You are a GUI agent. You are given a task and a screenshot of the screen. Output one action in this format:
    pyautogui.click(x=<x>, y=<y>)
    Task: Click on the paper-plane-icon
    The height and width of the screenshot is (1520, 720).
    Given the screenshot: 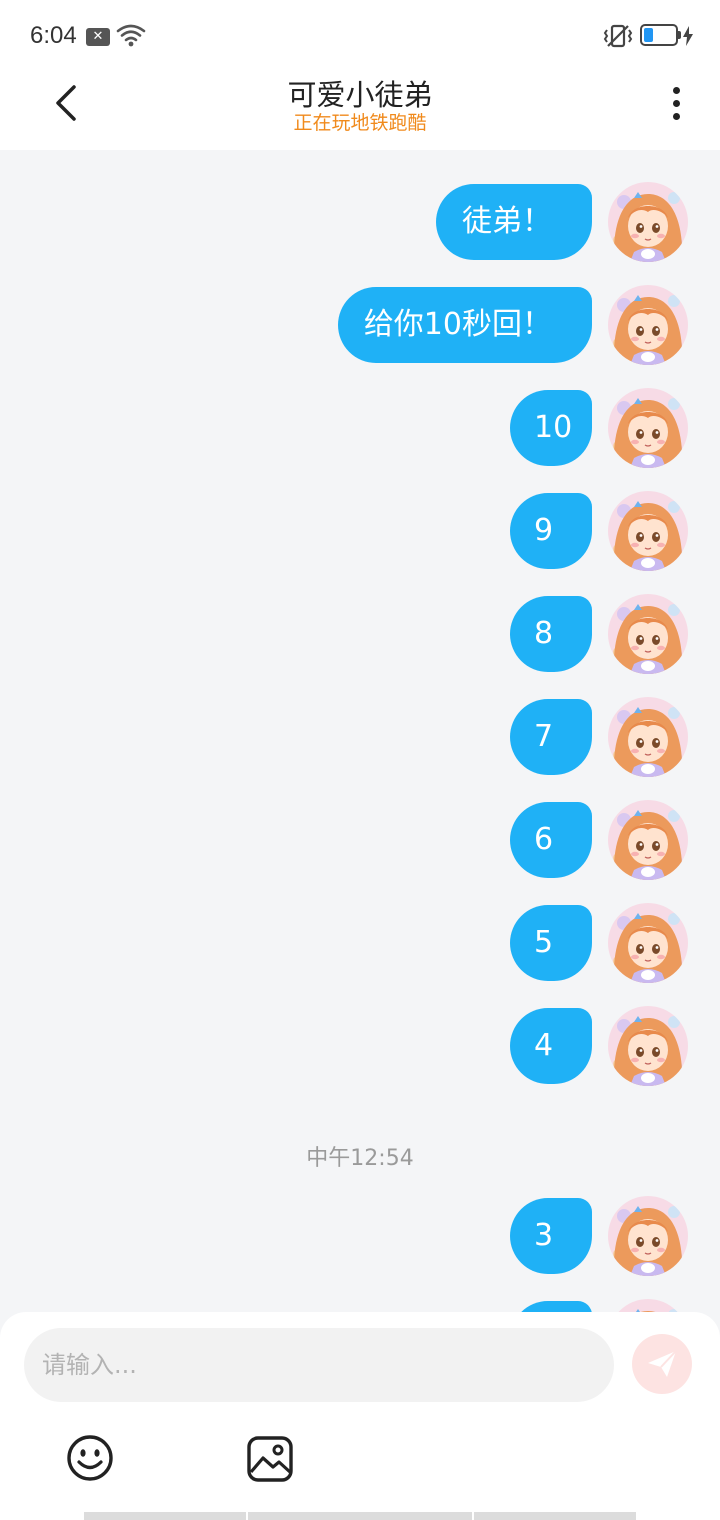 What is the action you would take?
    pyautogui.click(x=662, y=1363)
    